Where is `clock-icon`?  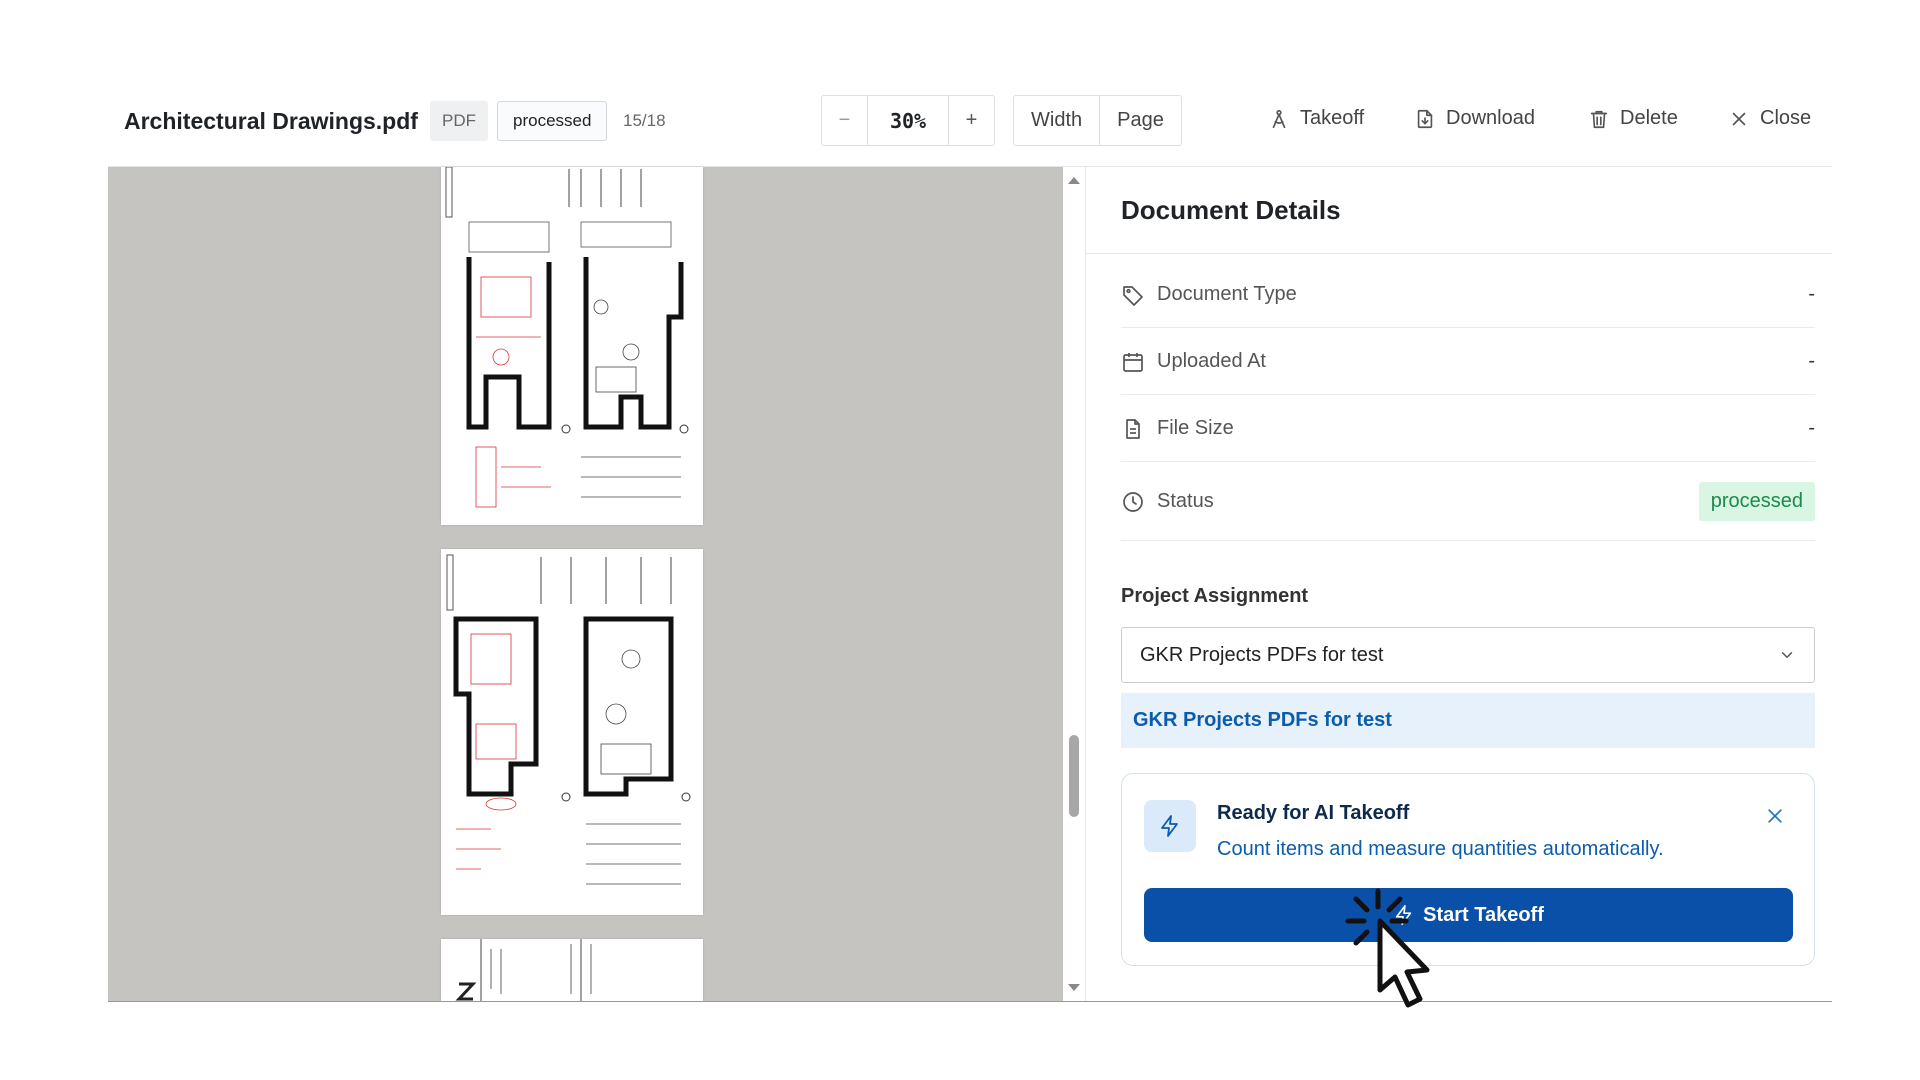
clock-icon is located at coordinates (1133, 501).